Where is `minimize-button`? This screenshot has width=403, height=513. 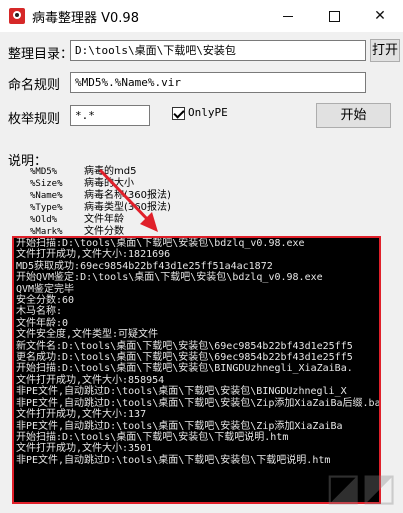 minimize-button is located at coordinates (288, 16).